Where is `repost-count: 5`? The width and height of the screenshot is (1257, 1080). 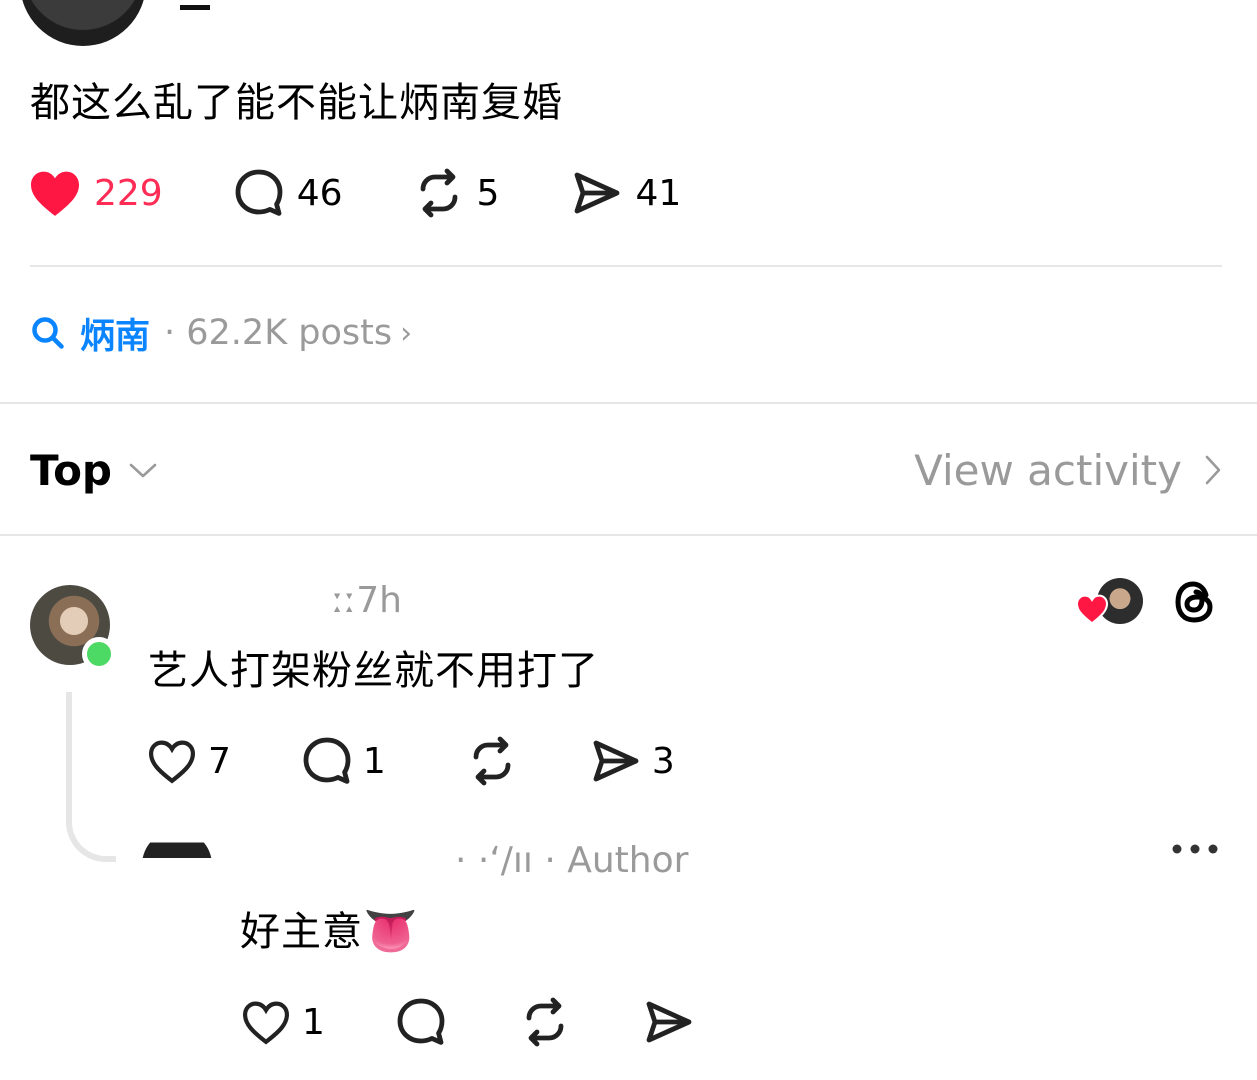
repost-count: 5 is located at coordinates (488, 193).